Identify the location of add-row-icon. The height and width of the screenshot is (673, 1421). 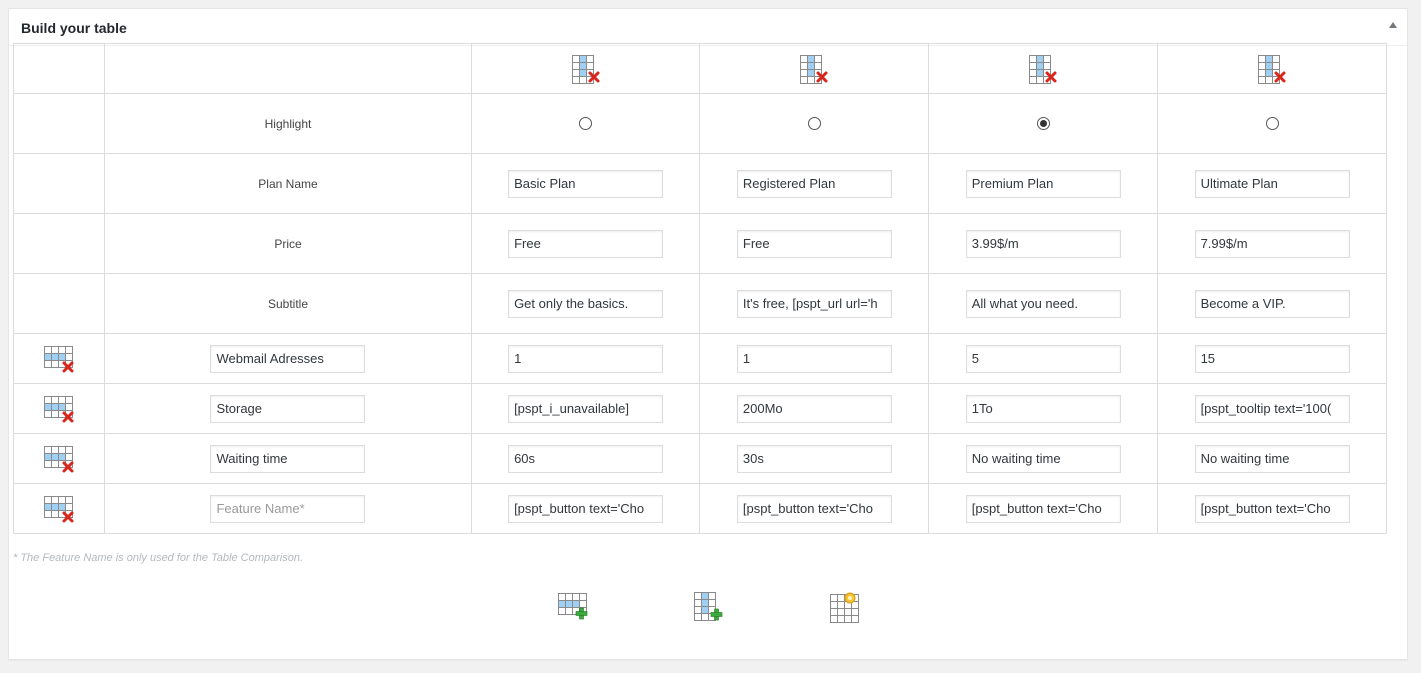
(574, 607).